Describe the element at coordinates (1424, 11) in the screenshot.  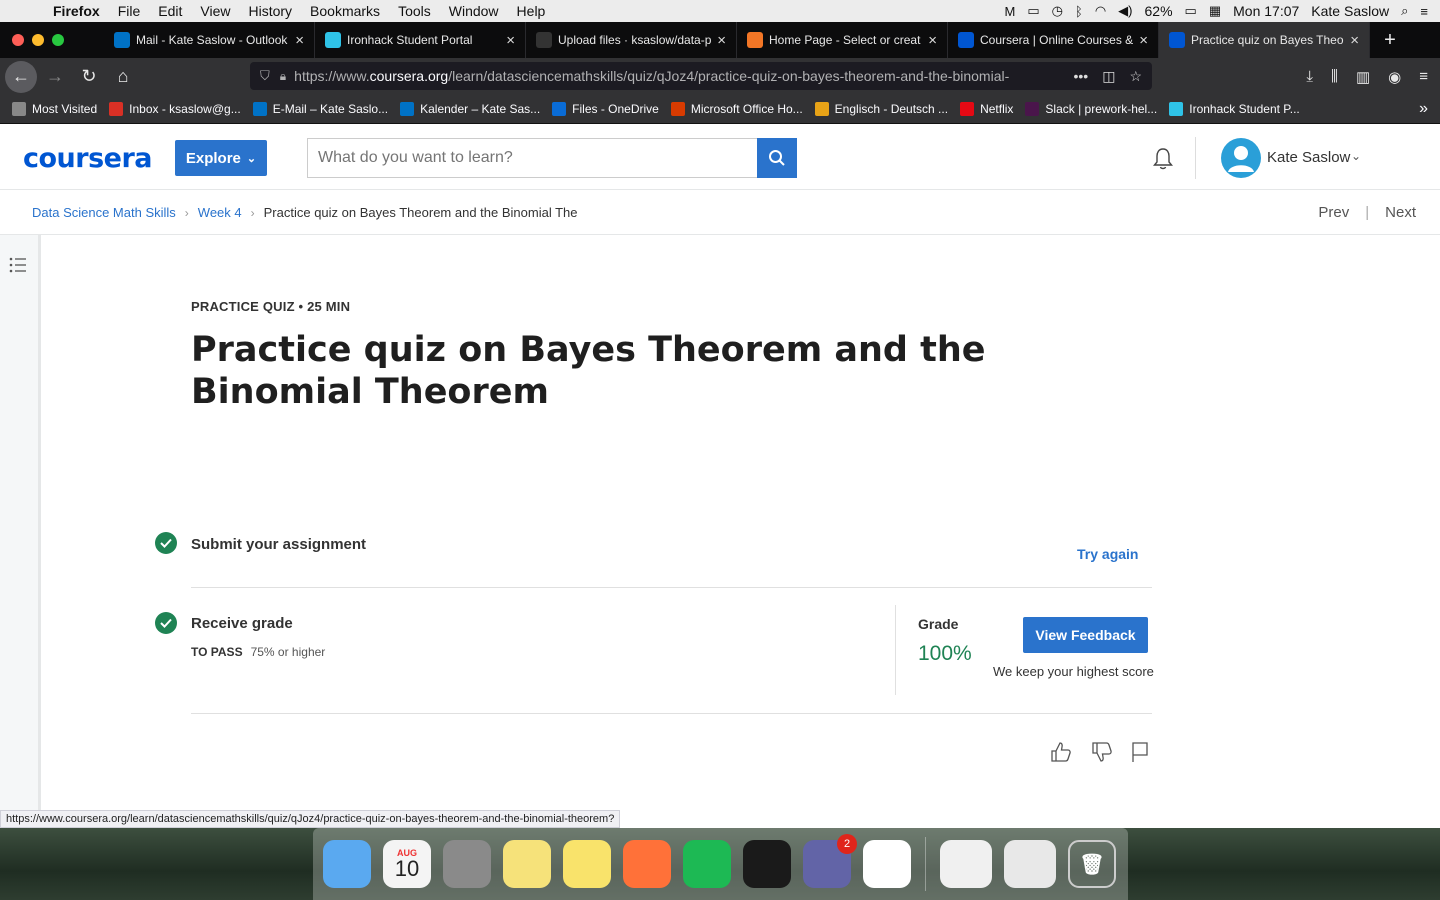
I see `notification-center-icon: ≡` at that location.